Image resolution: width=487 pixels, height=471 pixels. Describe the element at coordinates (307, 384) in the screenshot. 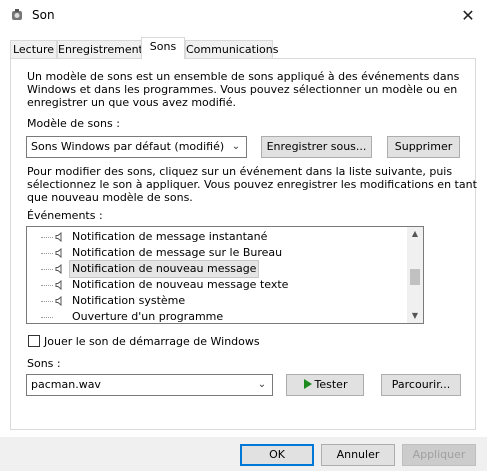

I see `play-icon` at that location.